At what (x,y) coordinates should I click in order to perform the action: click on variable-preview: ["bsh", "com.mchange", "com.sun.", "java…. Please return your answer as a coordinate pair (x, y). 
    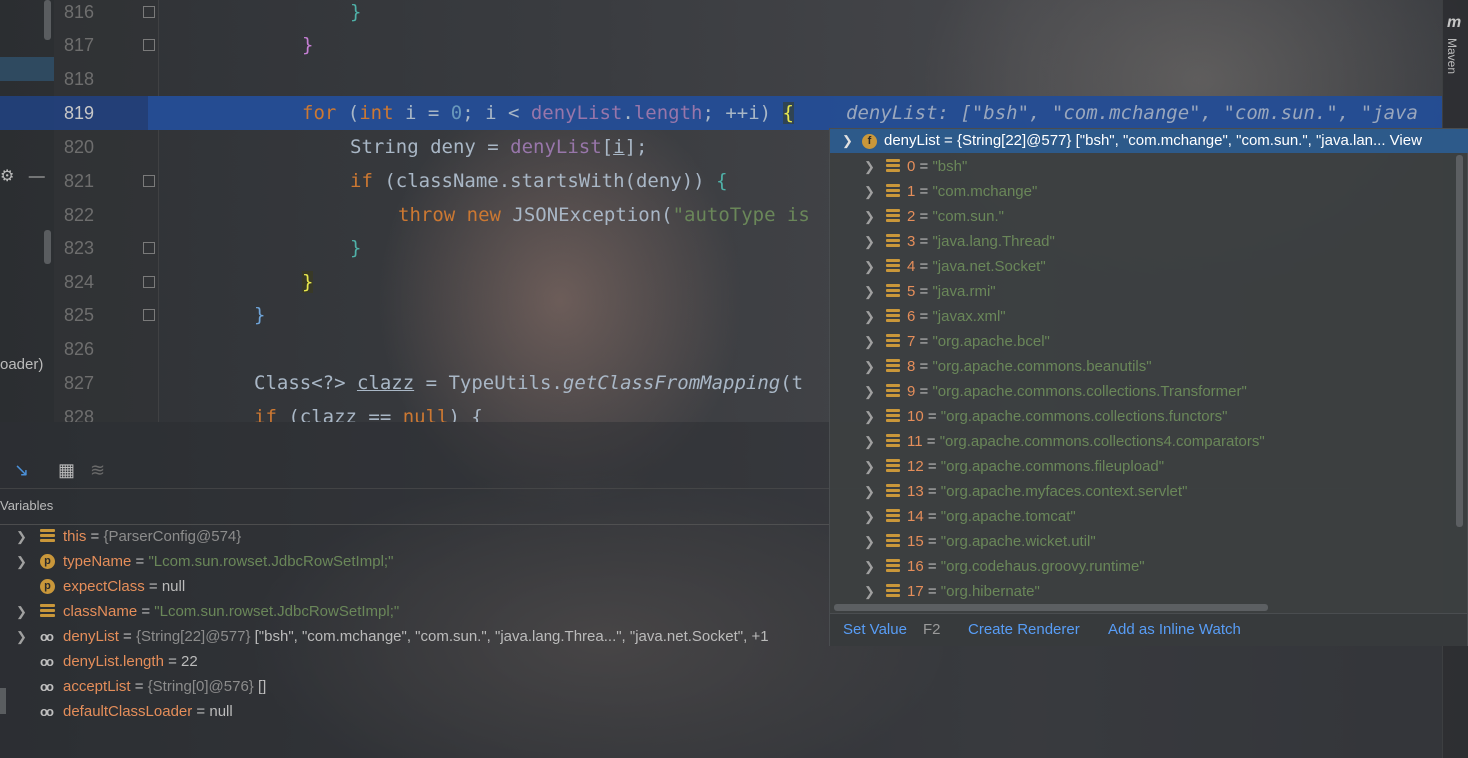
    Looking at the image, I should click on (509, 636).